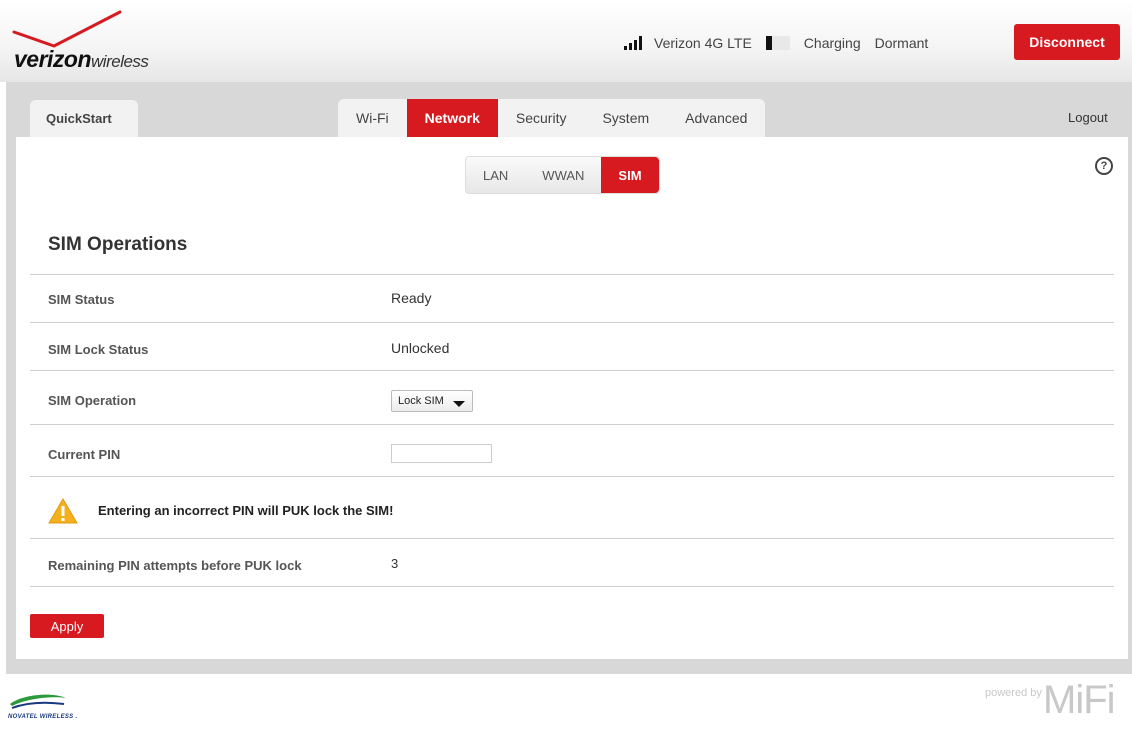 This screenshot has width=1132, height=729. Describe the element at coordinates (901, 43) in the screenshot. I see `connection-state: Dormant` at that location.